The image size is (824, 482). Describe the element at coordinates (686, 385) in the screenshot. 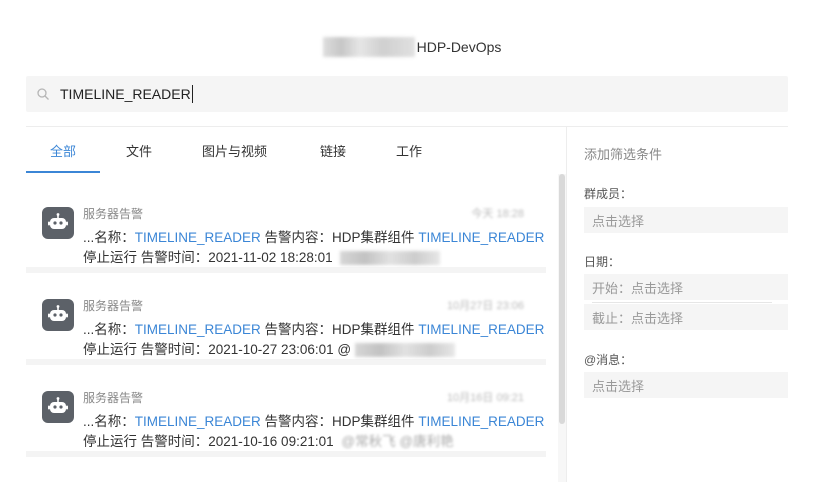

I see `mention-select: 点击选择` at that location.